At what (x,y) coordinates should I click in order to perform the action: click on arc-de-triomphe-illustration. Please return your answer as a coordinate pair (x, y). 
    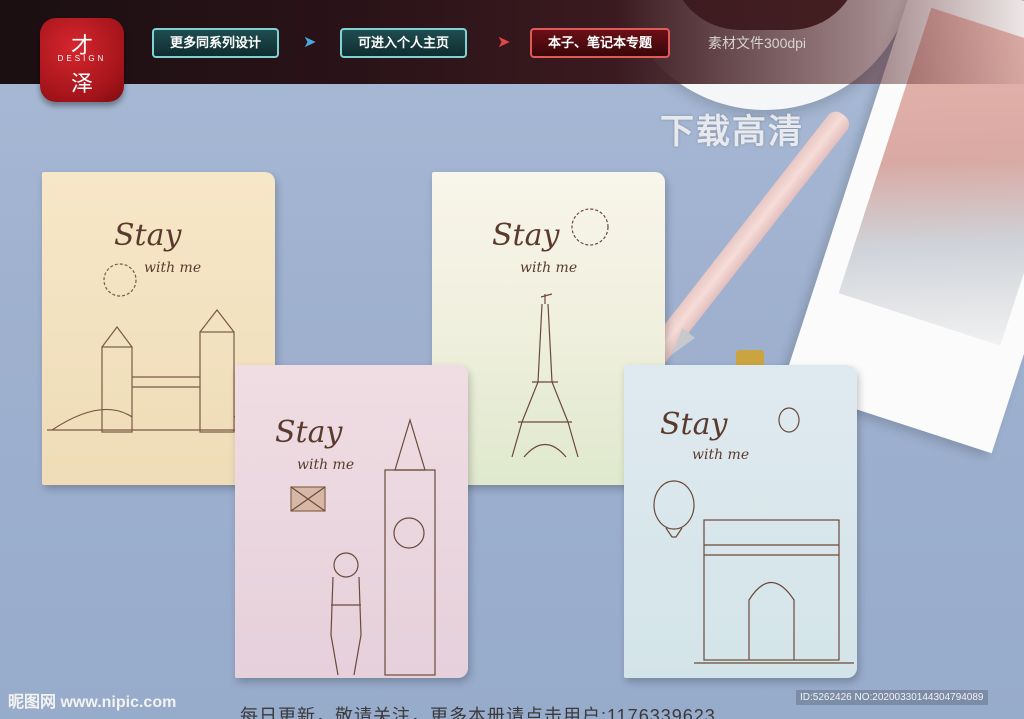
    Looking at the image, I should click on (753, 535).